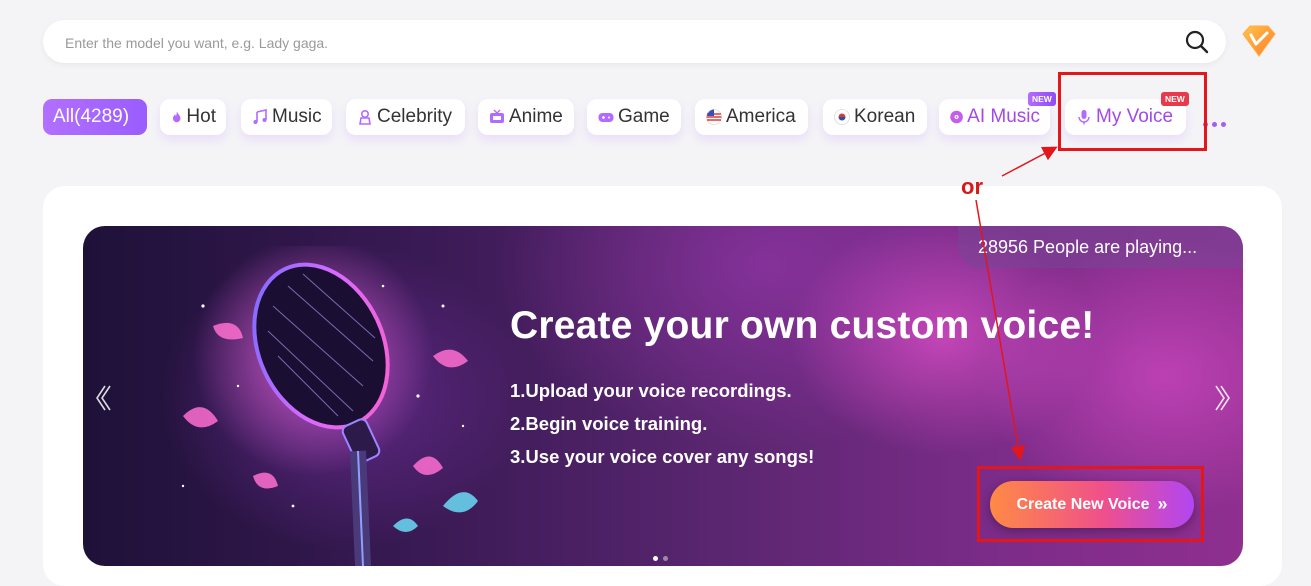  Describe the element at coordinates (609, 423) in the screenshot. I see `banner-step: 2.Begin voice training.` at that location.